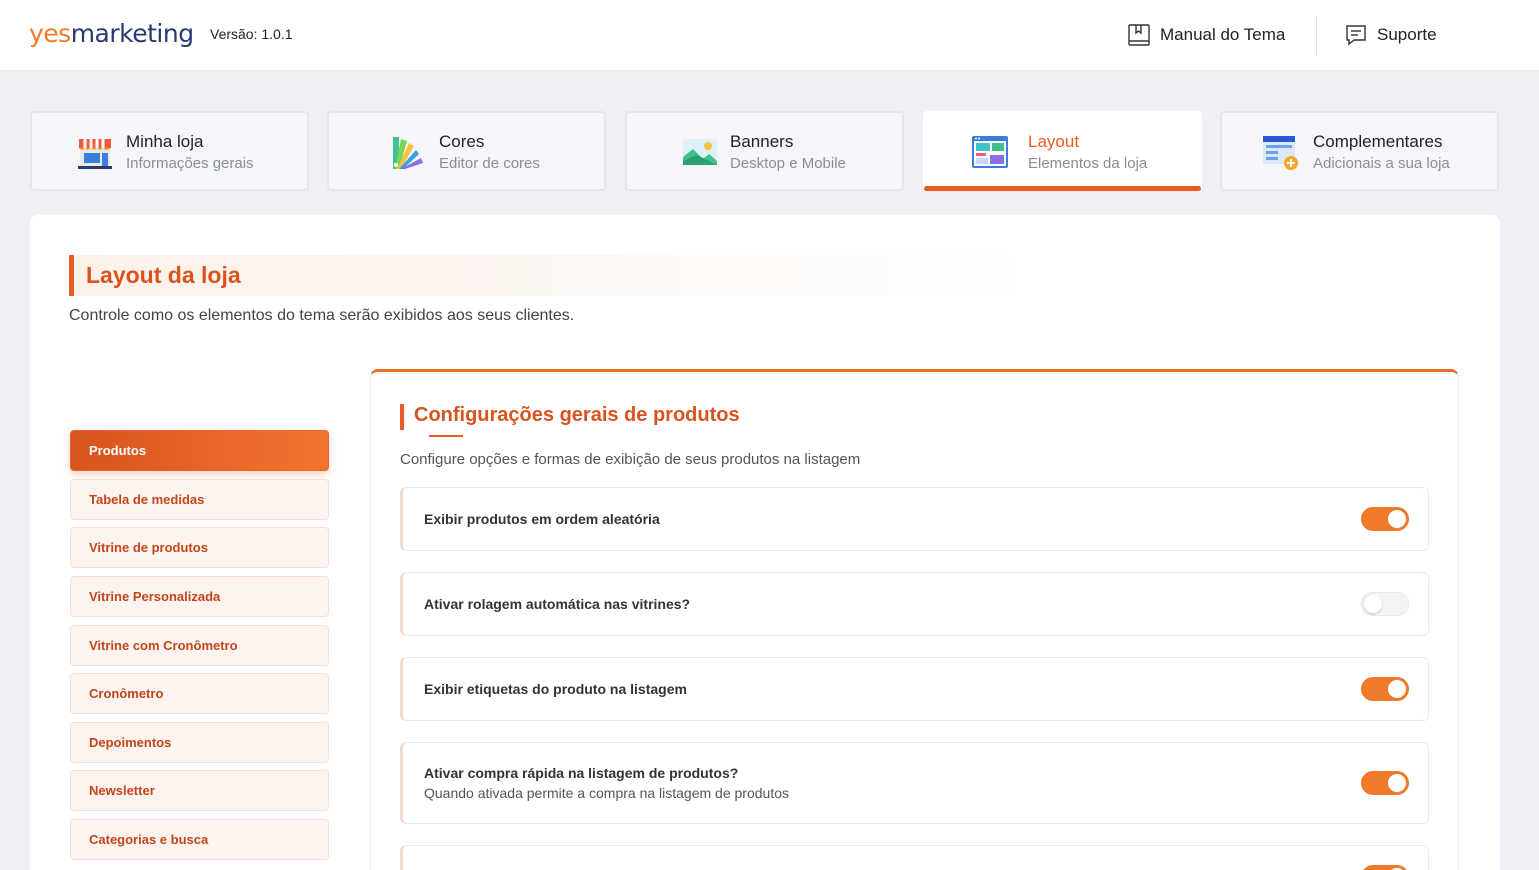  I want to click on panel-title-underline, so click(446, 436).